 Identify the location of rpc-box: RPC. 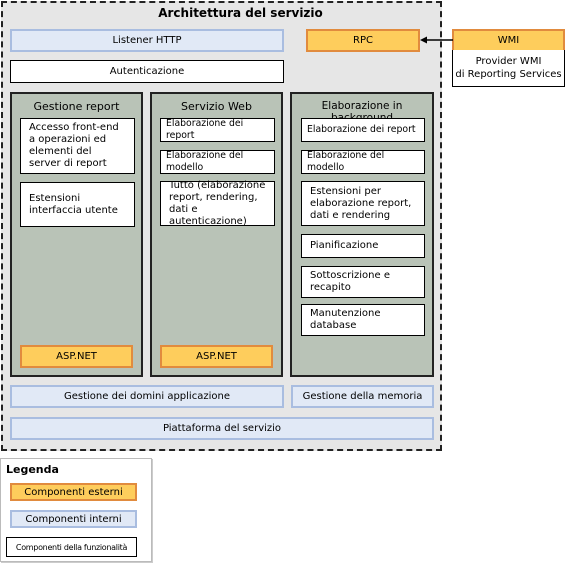
(363, 40).